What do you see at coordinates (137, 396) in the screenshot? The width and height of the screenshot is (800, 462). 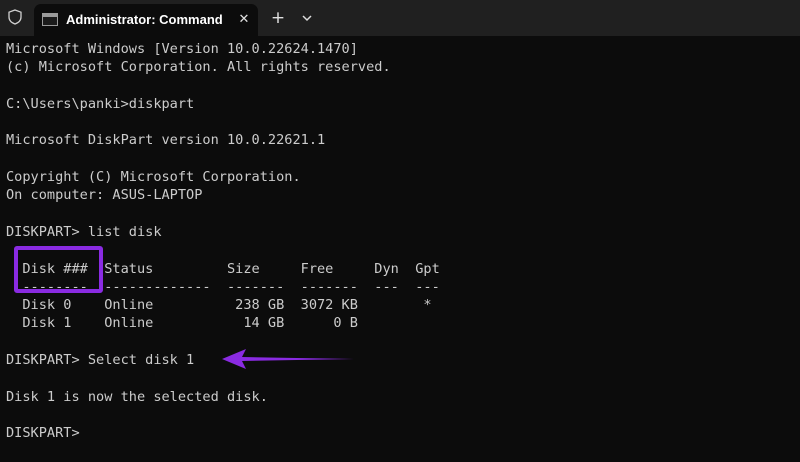 I see `console-line: Disk 1 is now the selected disk.` at bounding box center [137, 396].